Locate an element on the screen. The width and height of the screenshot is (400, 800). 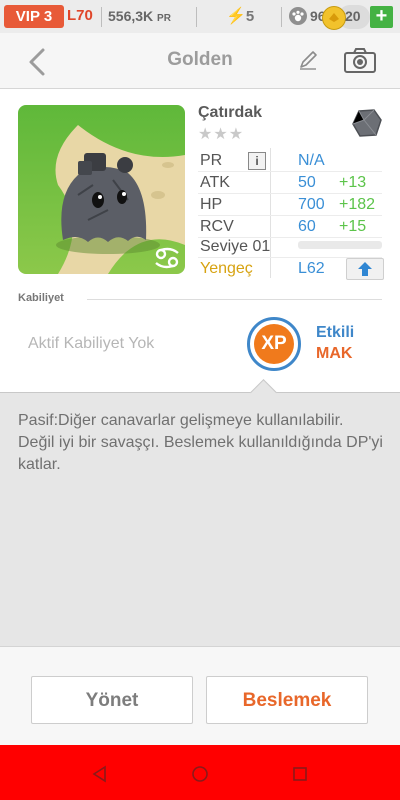
vip-badge: VIP 3 is located at coordinates (34, 16).